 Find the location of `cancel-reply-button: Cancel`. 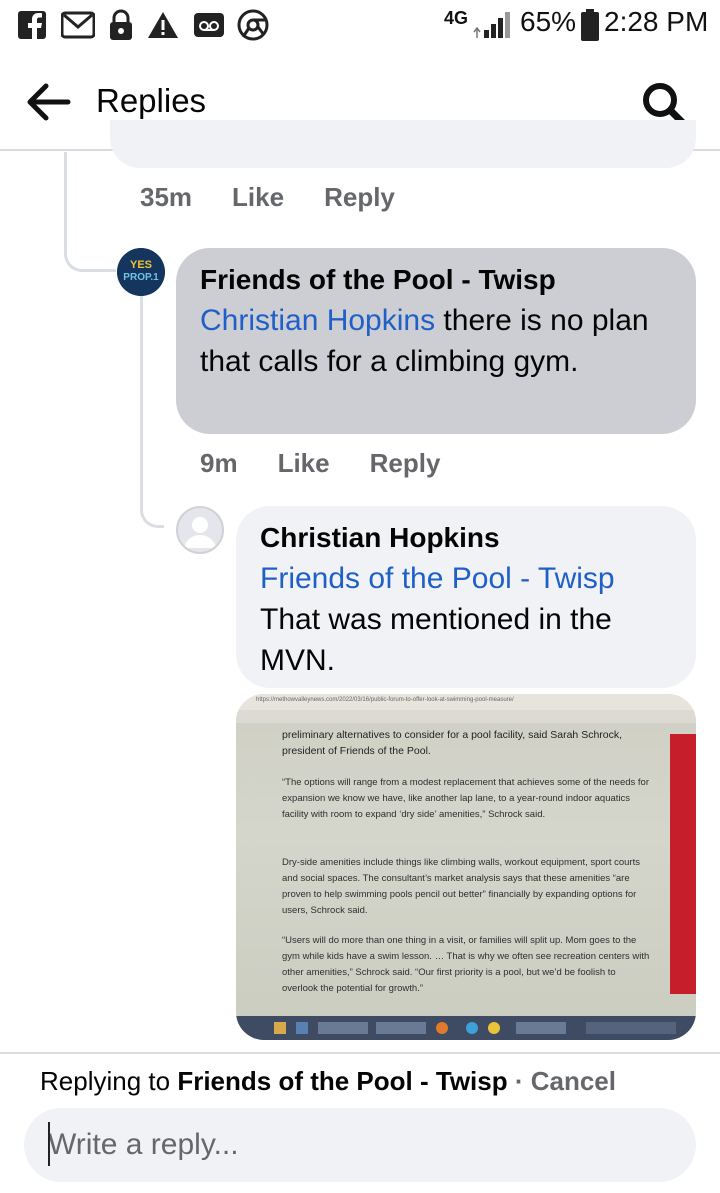

cancel-reply-button: Cancel is located at coordinates (573, 1081).